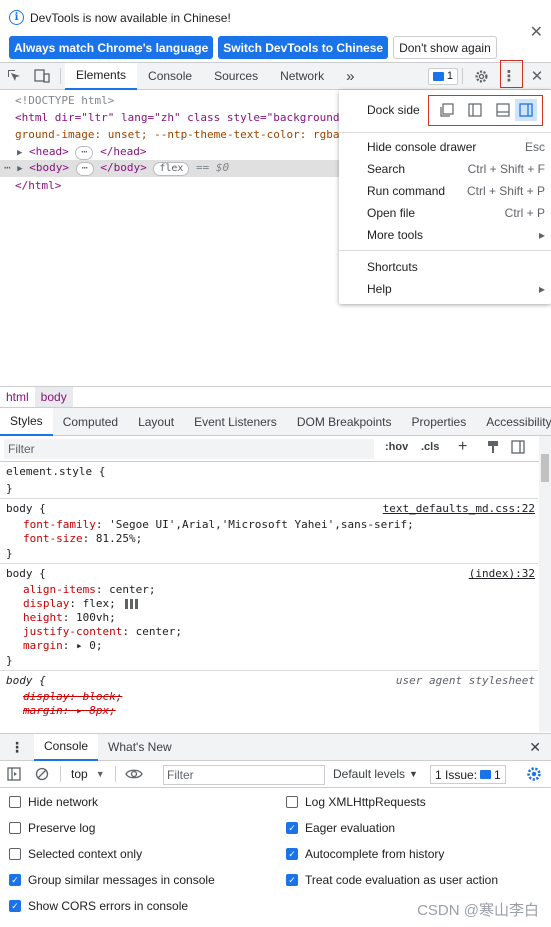  Describe the element at coordinates (468, 774) in the screenshot. I see `issues-button: 1 Issue: 1` at that location.